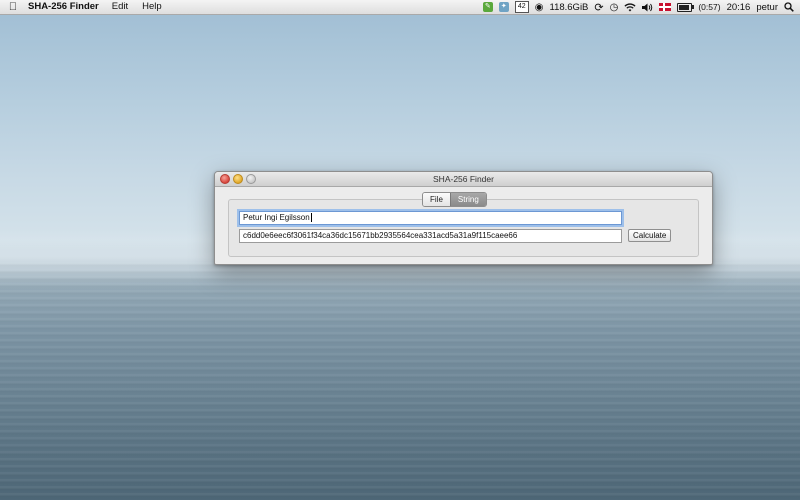 The image size is (800, 500). What do you see at coordinates (311, 218) in the screenshot?
I see `text-caret` at bounding box center [311, 218].